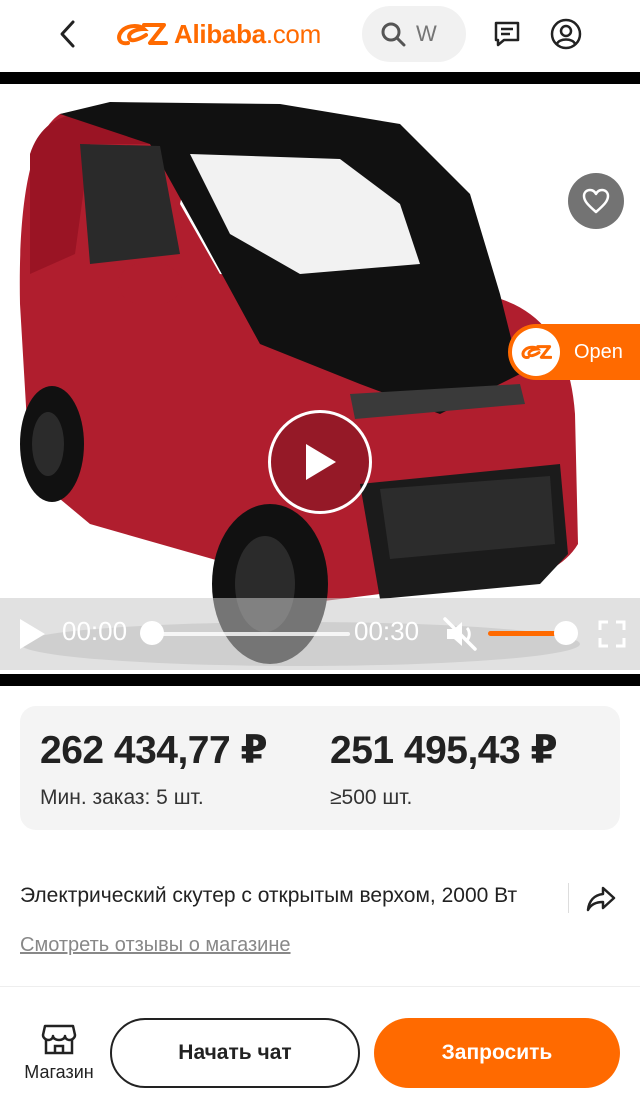  What do you see at coordinates (142, 34) in the screenshot?
I see `alibaba-logo-icon` at bounding box center [142, 34].